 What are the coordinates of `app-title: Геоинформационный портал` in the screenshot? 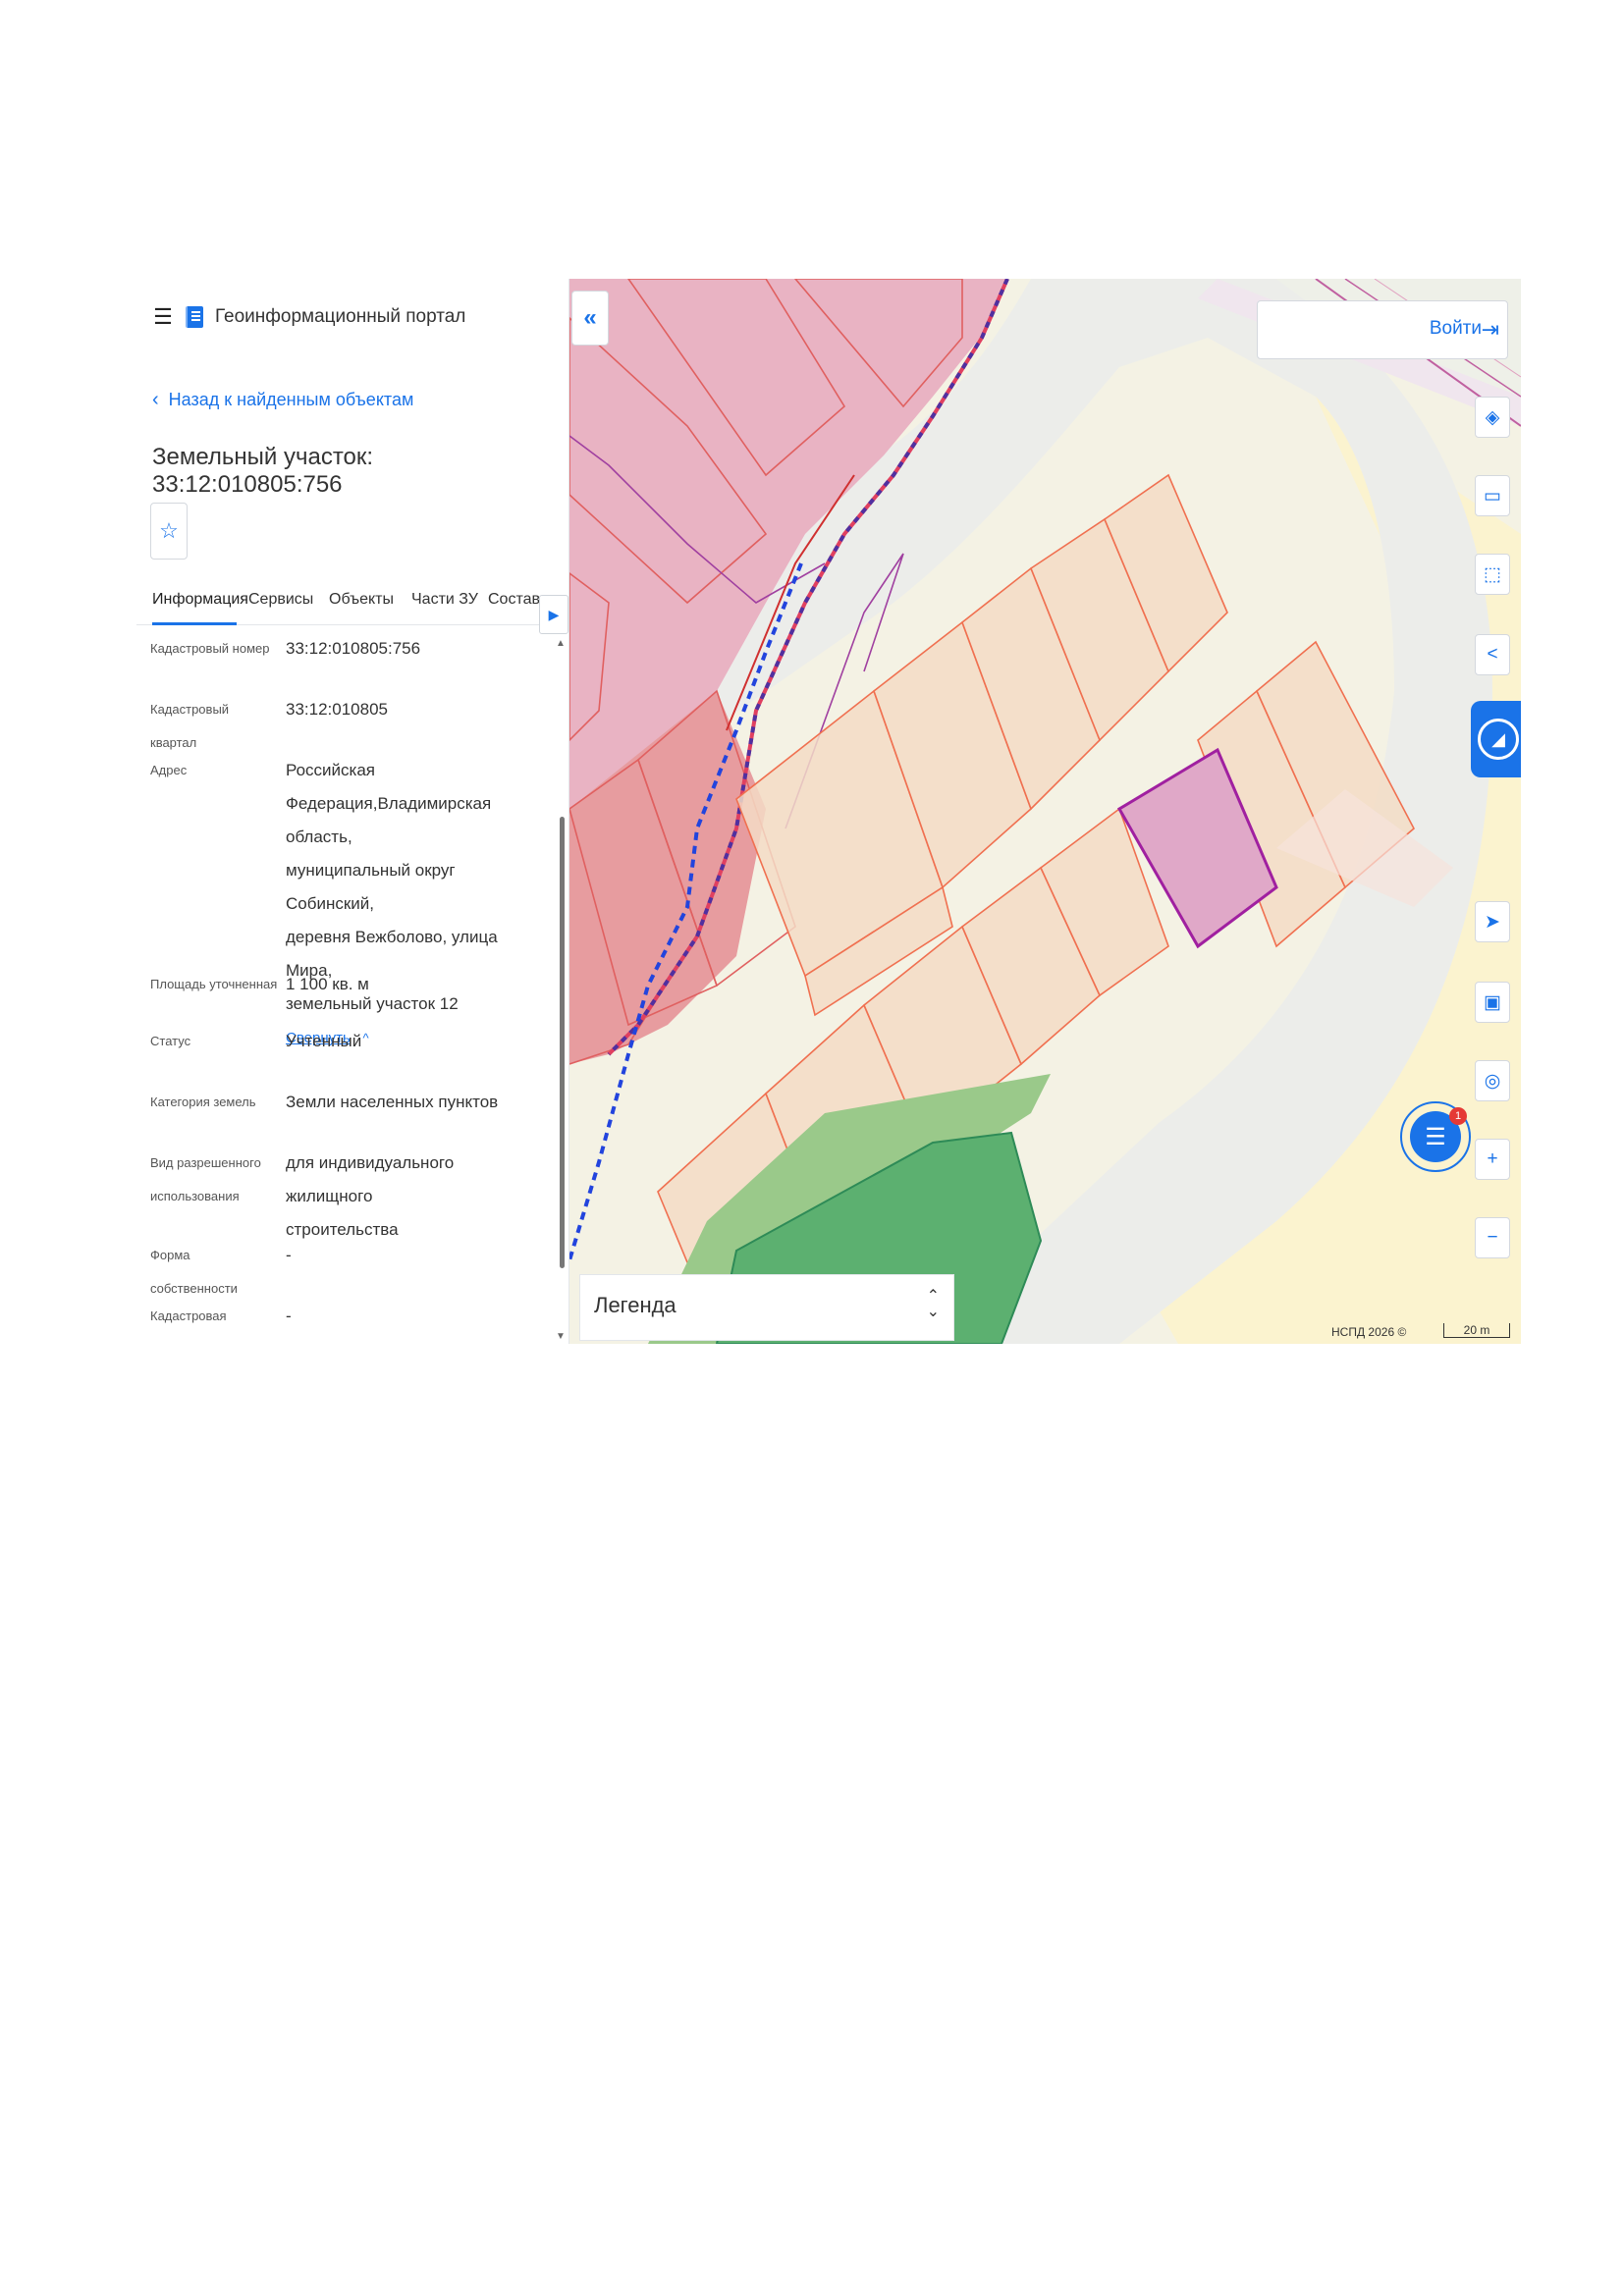 It's located at (340, 316).